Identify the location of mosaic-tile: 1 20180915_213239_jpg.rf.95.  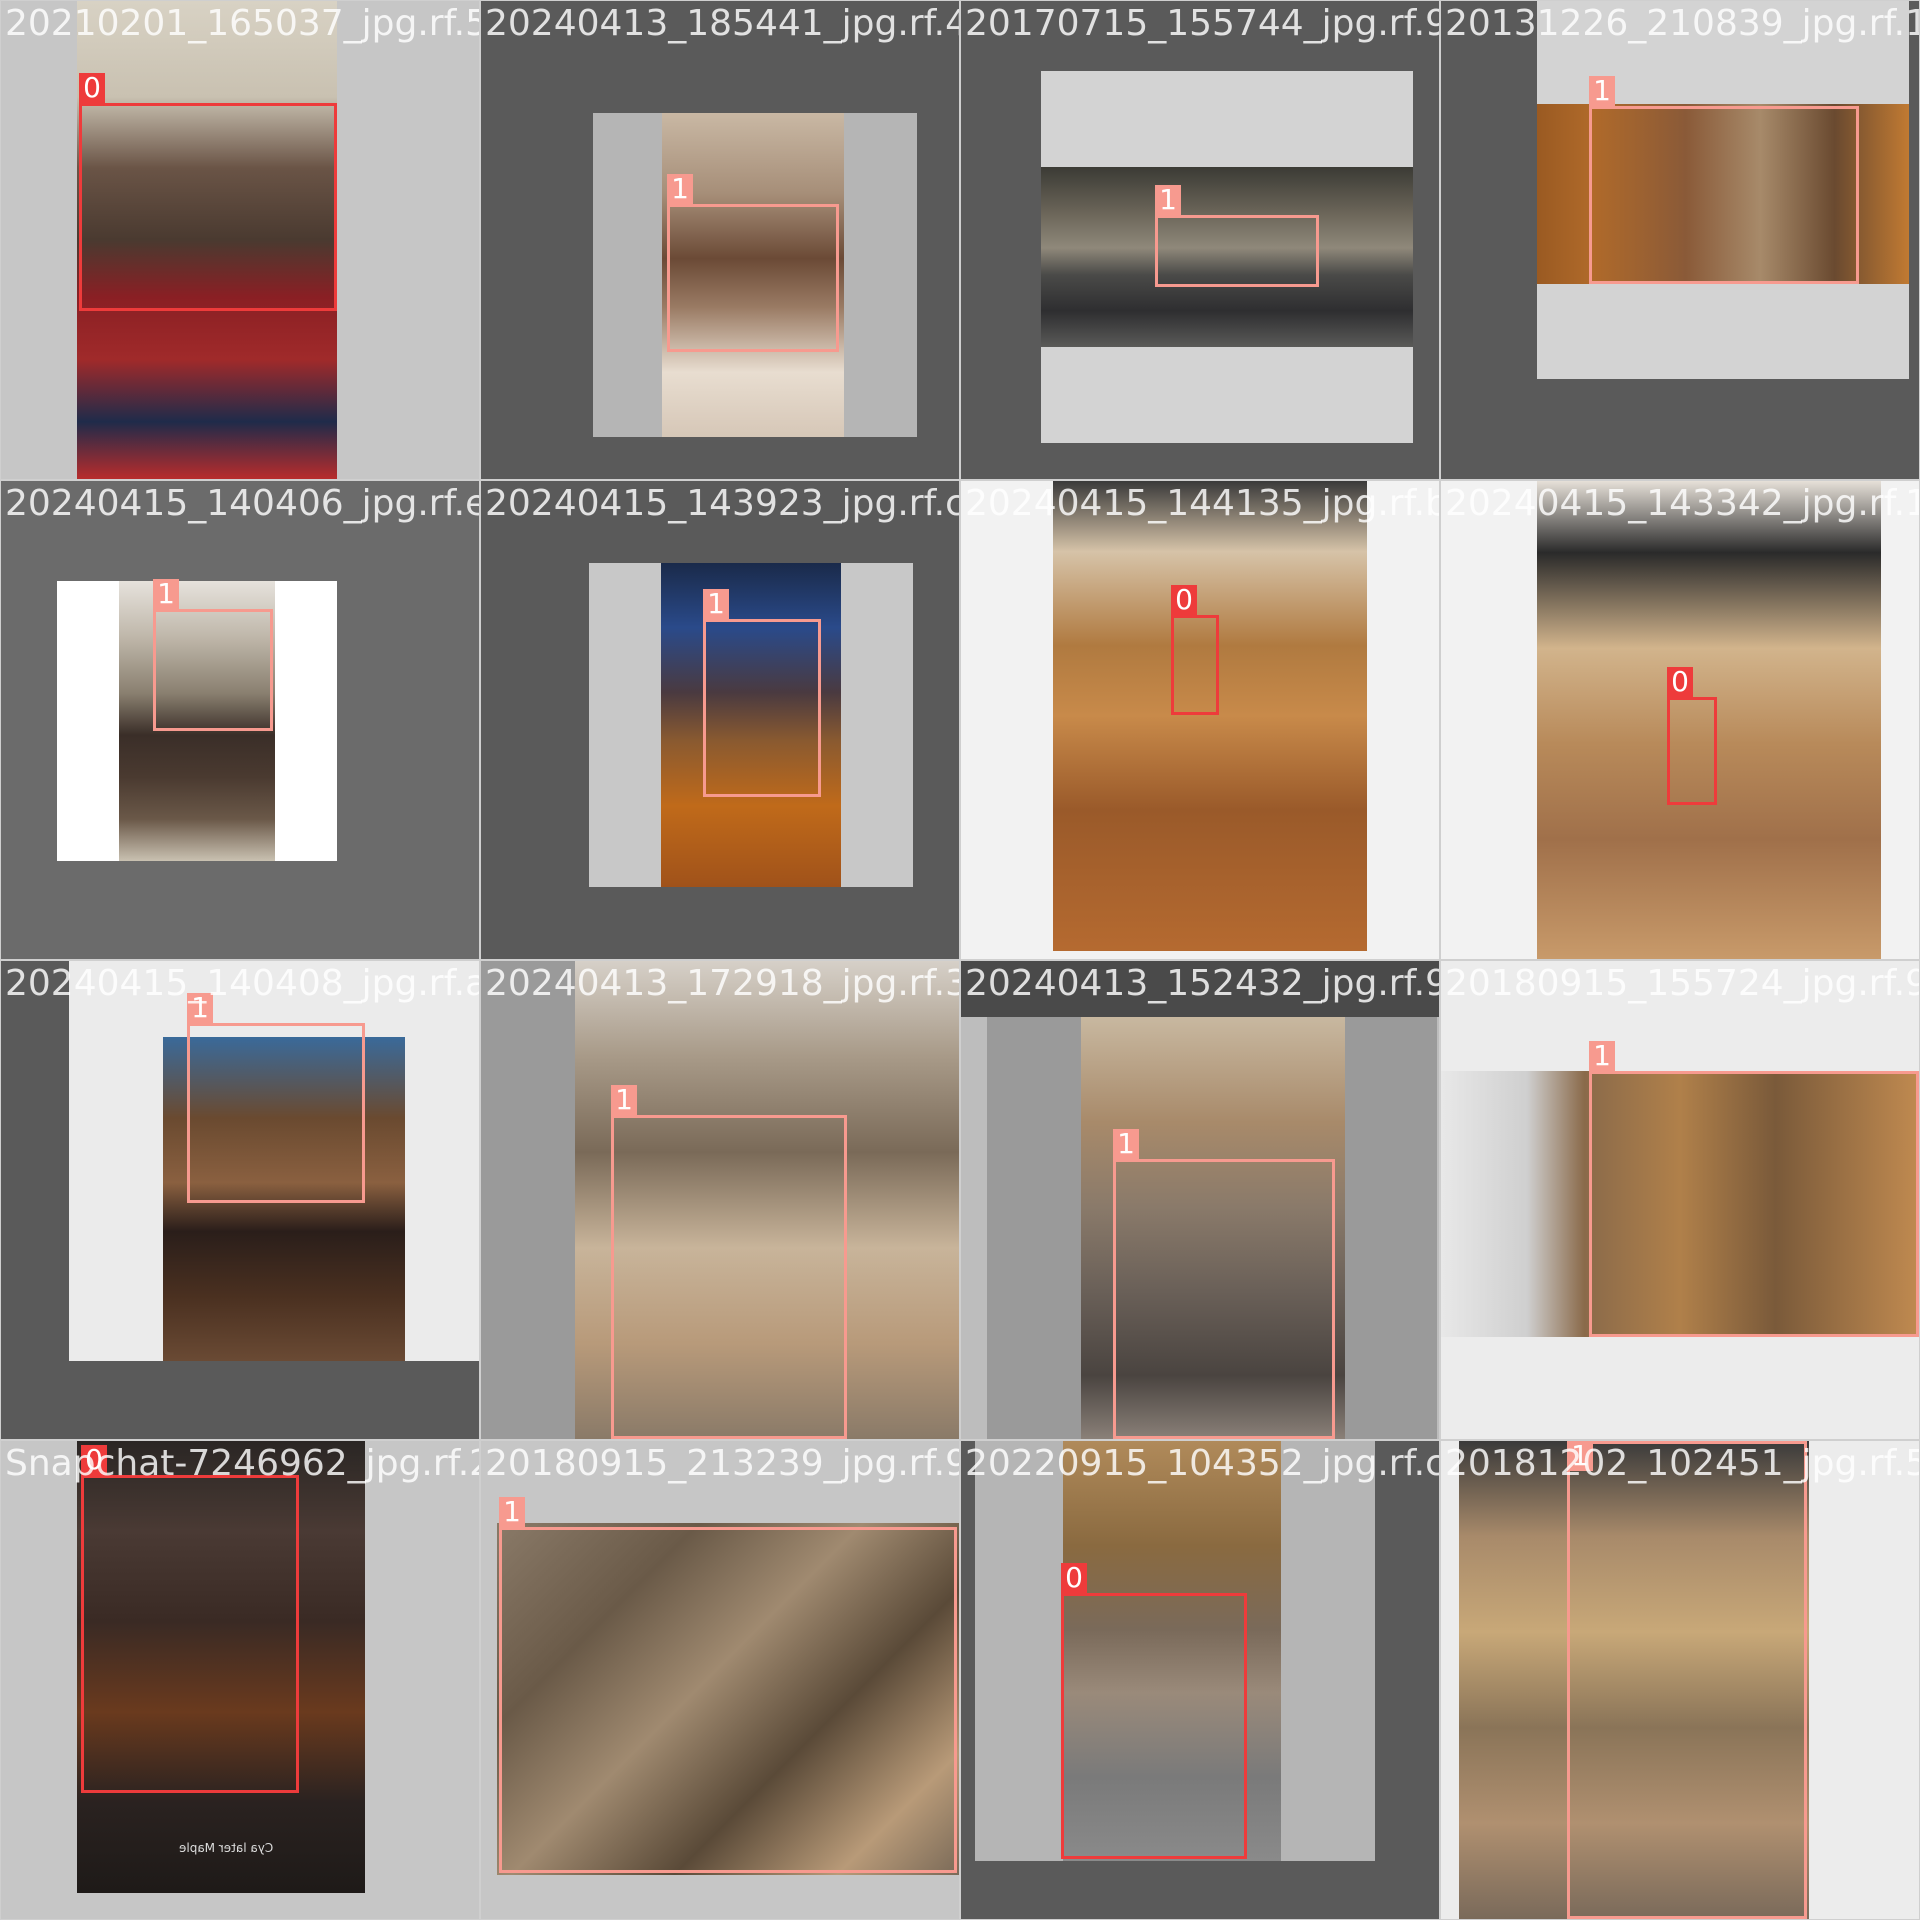
(720, 1680).